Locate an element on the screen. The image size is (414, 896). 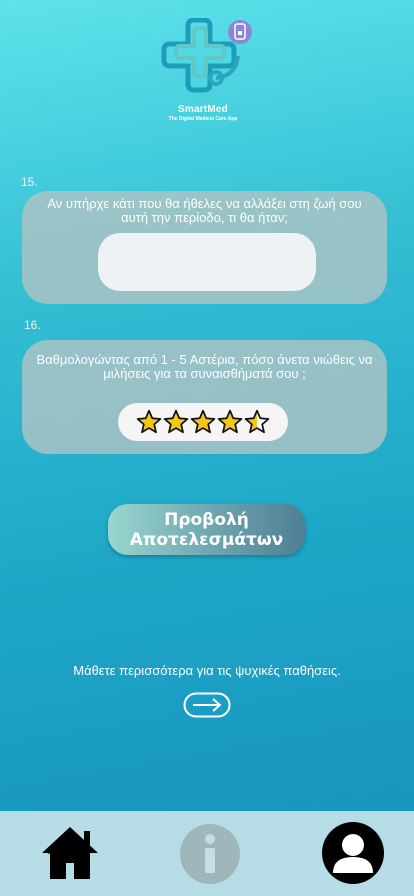
home-icon is located at coordinates (70, 853).